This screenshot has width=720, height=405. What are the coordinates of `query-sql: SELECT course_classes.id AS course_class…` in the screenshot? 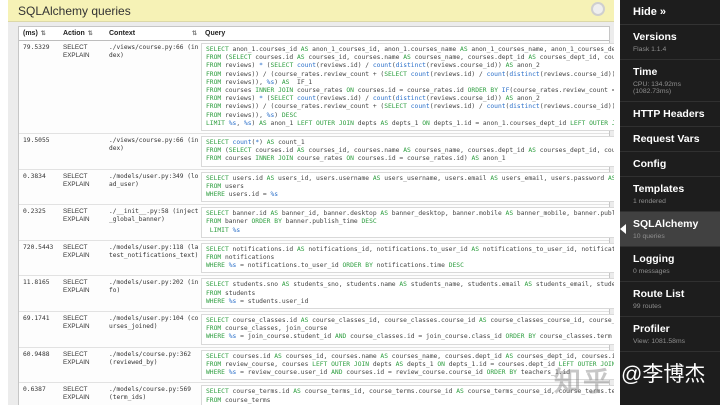 It's located at (407, 329).